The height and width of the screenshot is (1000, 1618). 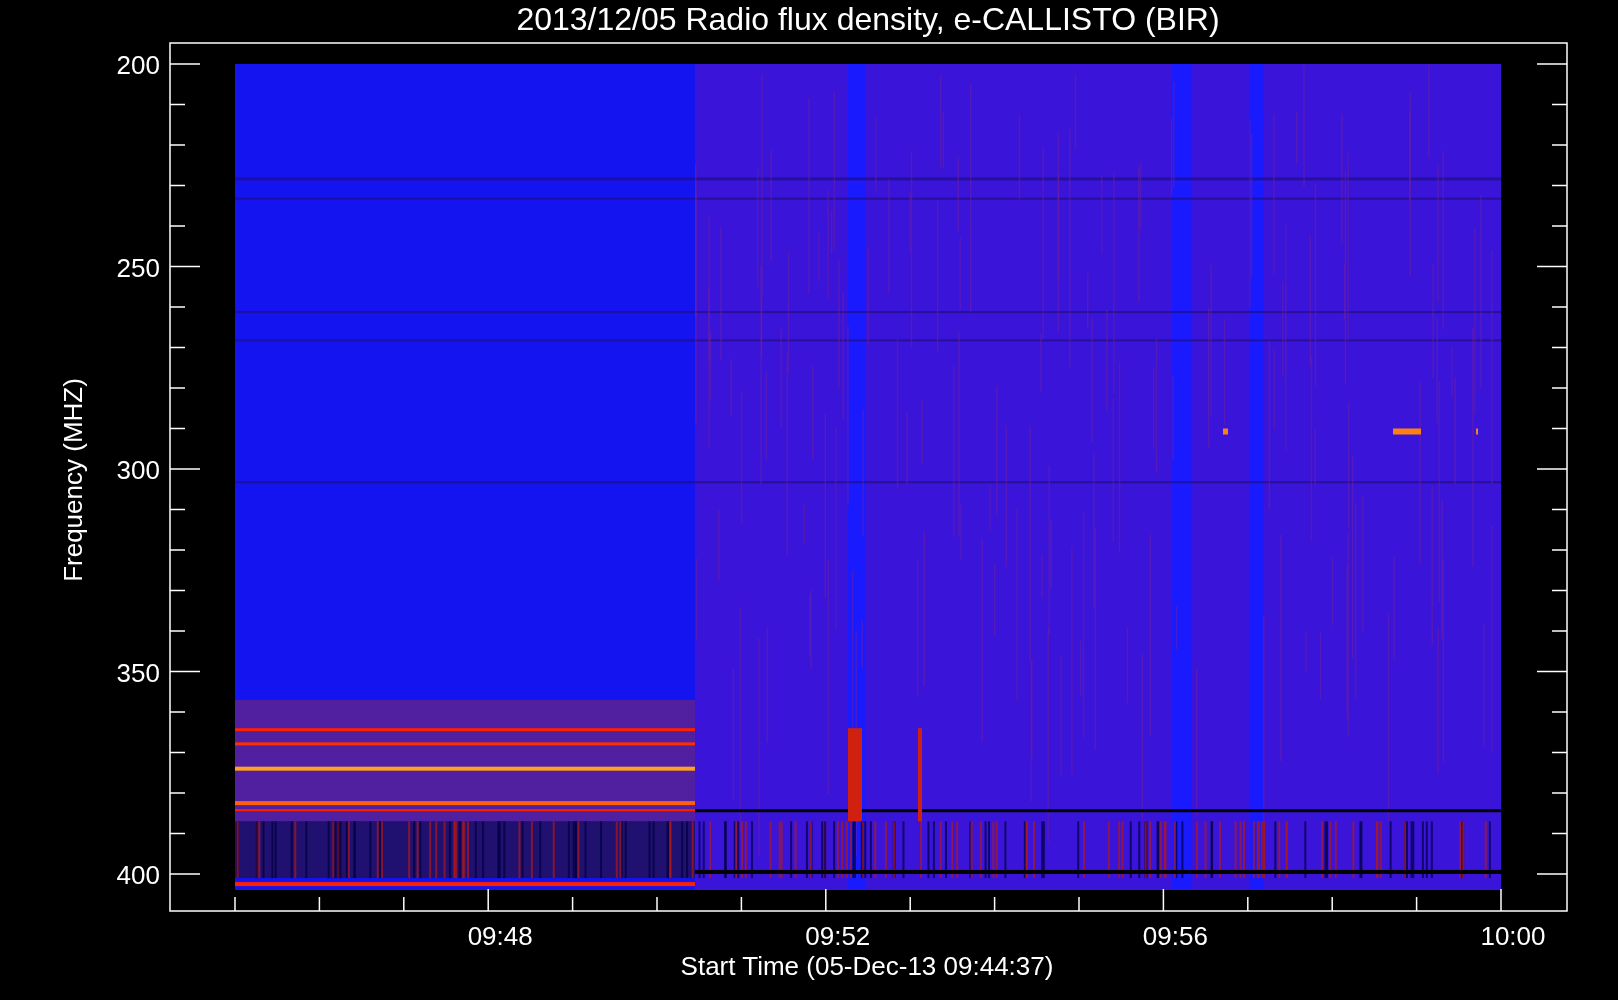 I want to click on y-tick-label: 350, so click(x=138, y=672).